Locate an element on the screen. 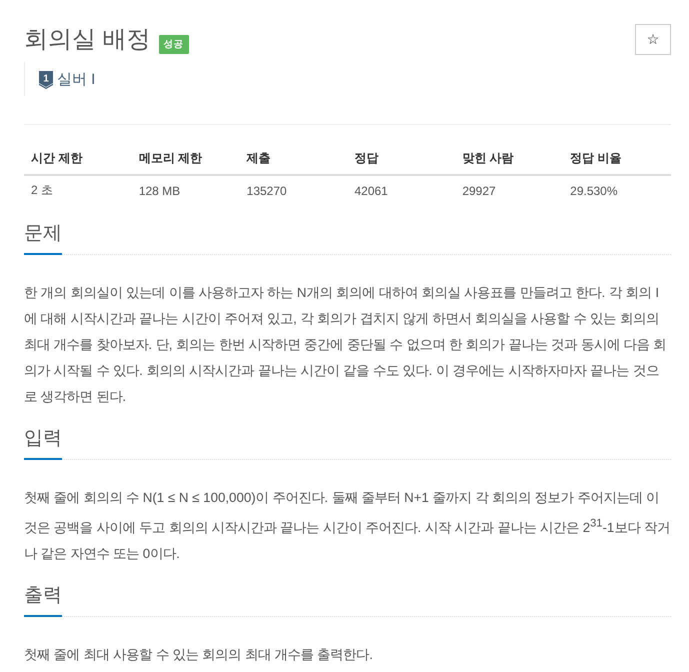 This screenshot has height=672, width=689. column-header: 시간 제한 is located at coordinates (56, 158).